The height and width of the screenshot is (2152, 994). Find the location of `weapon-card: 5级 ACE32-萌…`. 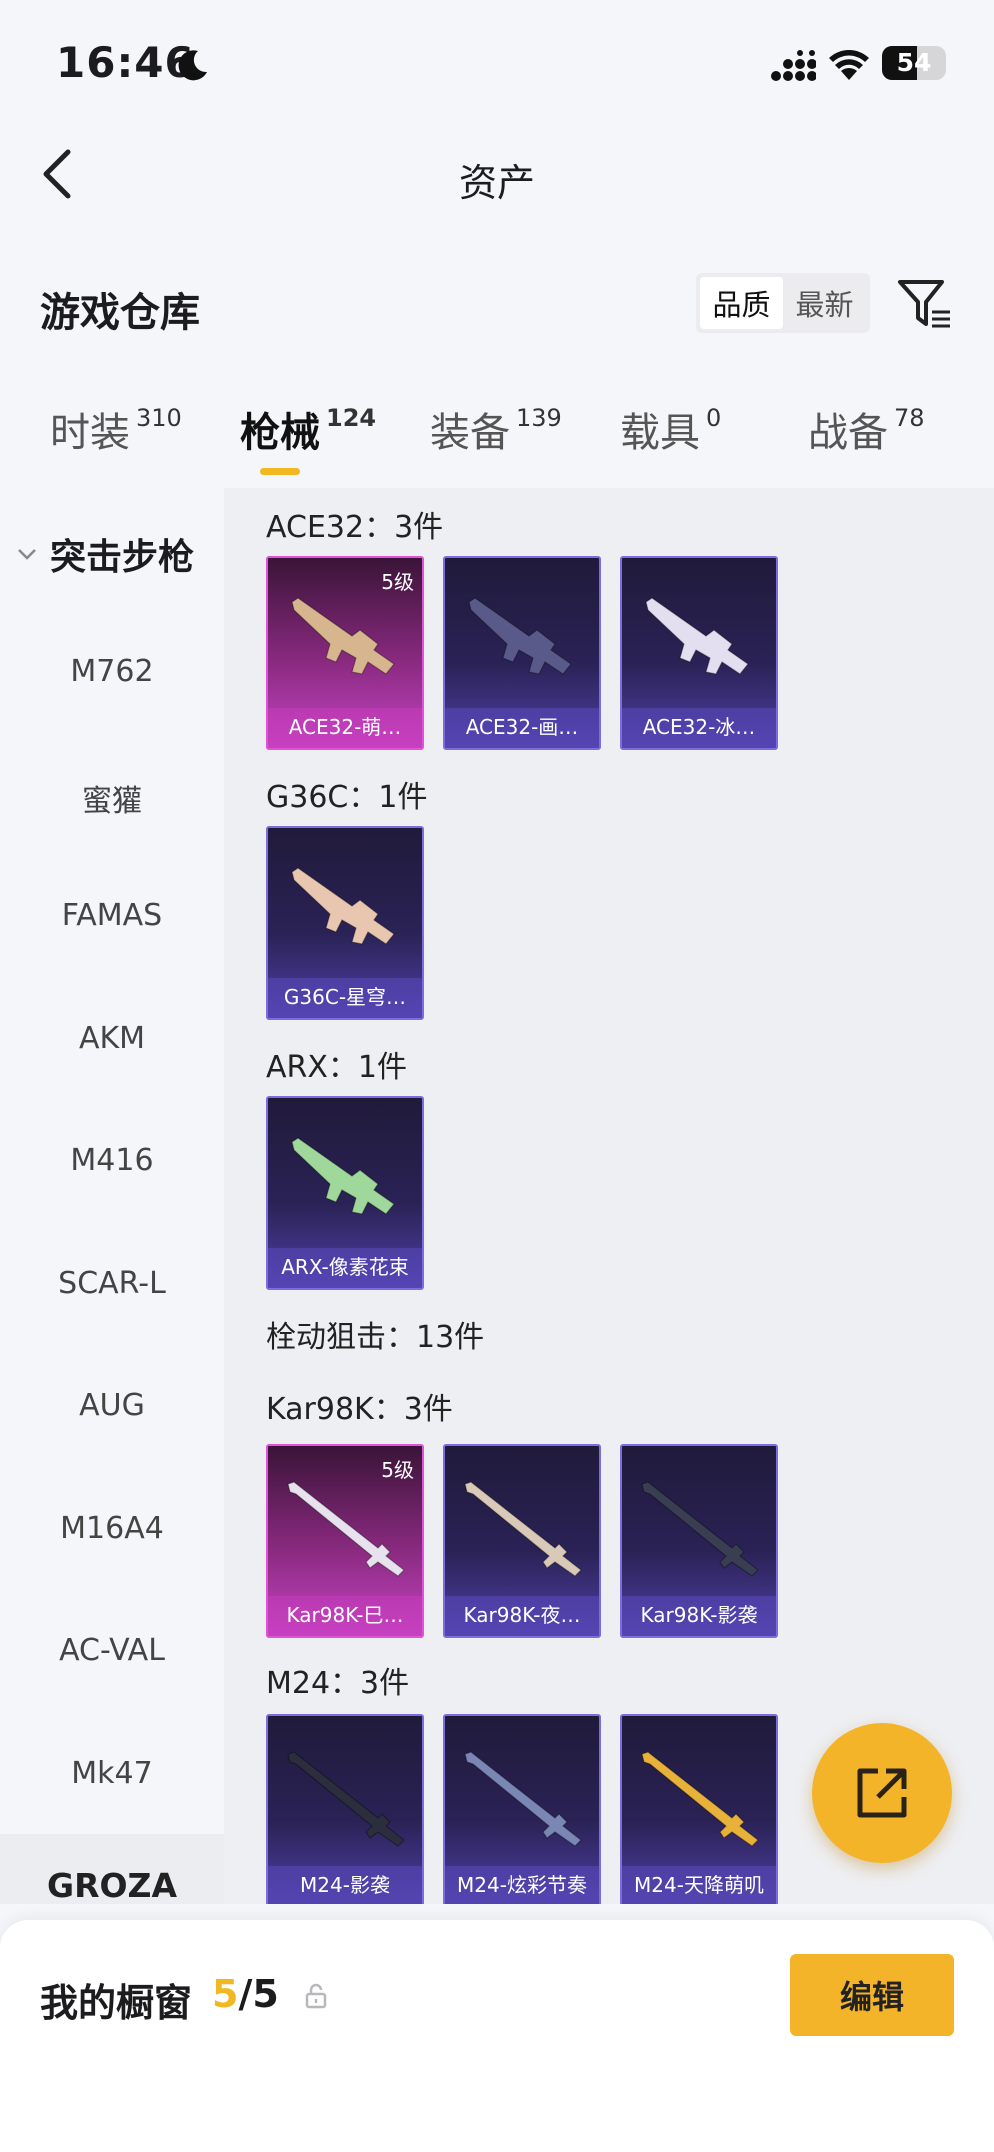

weapon-card: 5级 ACE32-萌… is located at coordinates (345, 653).